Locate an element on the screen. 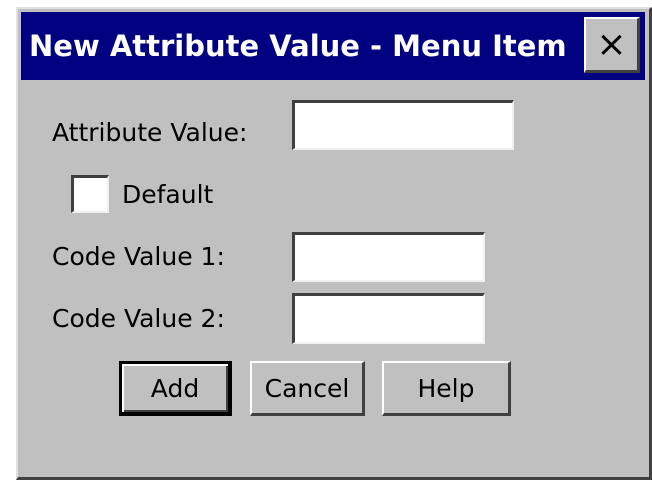 This screenshot has height=480, width=652. help-button: Help is located at coordinates (446, 388).